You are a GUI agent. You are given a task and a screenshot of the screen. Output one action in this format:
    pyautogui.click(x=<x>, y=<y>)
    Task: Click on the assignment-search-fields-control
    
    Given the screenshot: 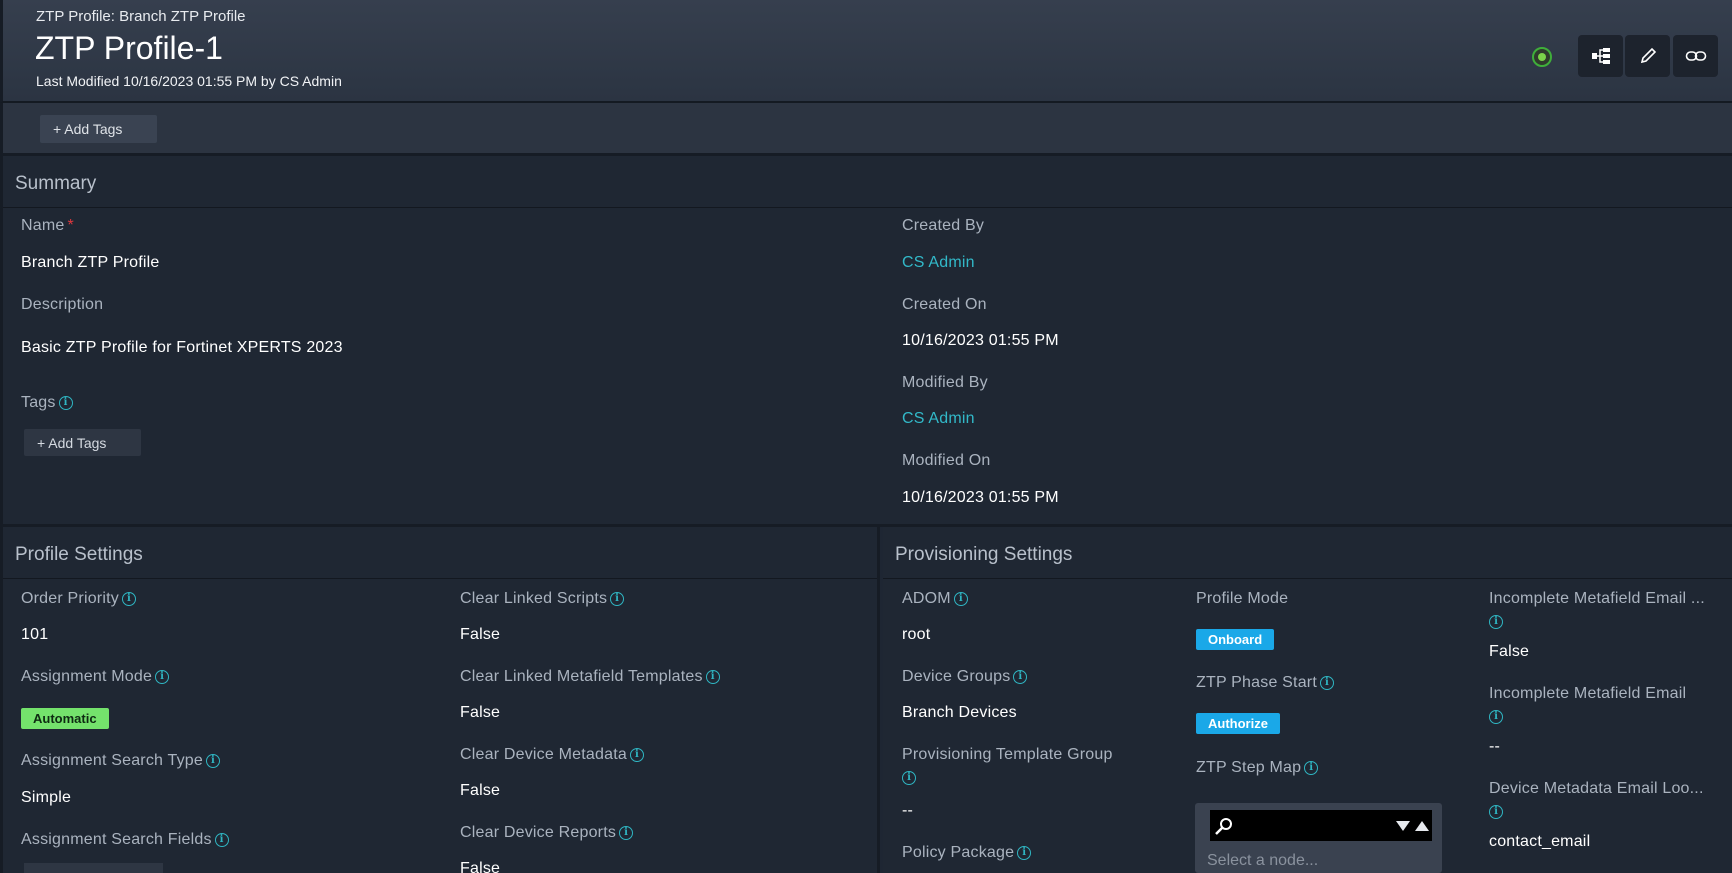 What is the action you would take?
    pyautogui.click(x=93, y=868)
    